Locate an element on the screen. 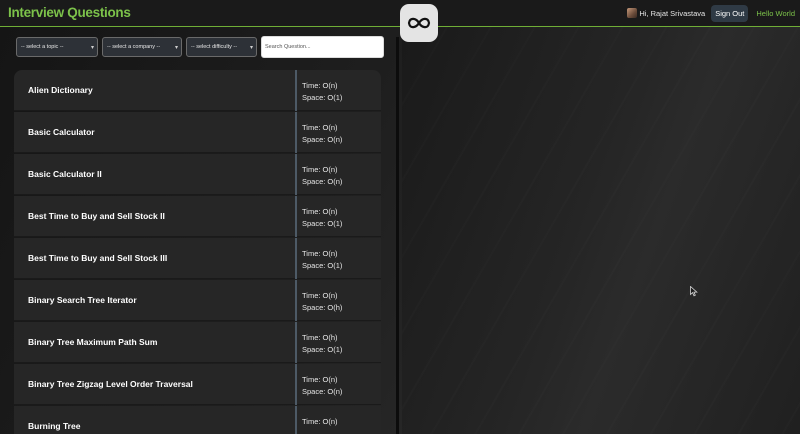 The width and height of the screenshot is (800, 434). complexity-info: Time: O(n) Space: O(h) is located at coordinates (322, 301).